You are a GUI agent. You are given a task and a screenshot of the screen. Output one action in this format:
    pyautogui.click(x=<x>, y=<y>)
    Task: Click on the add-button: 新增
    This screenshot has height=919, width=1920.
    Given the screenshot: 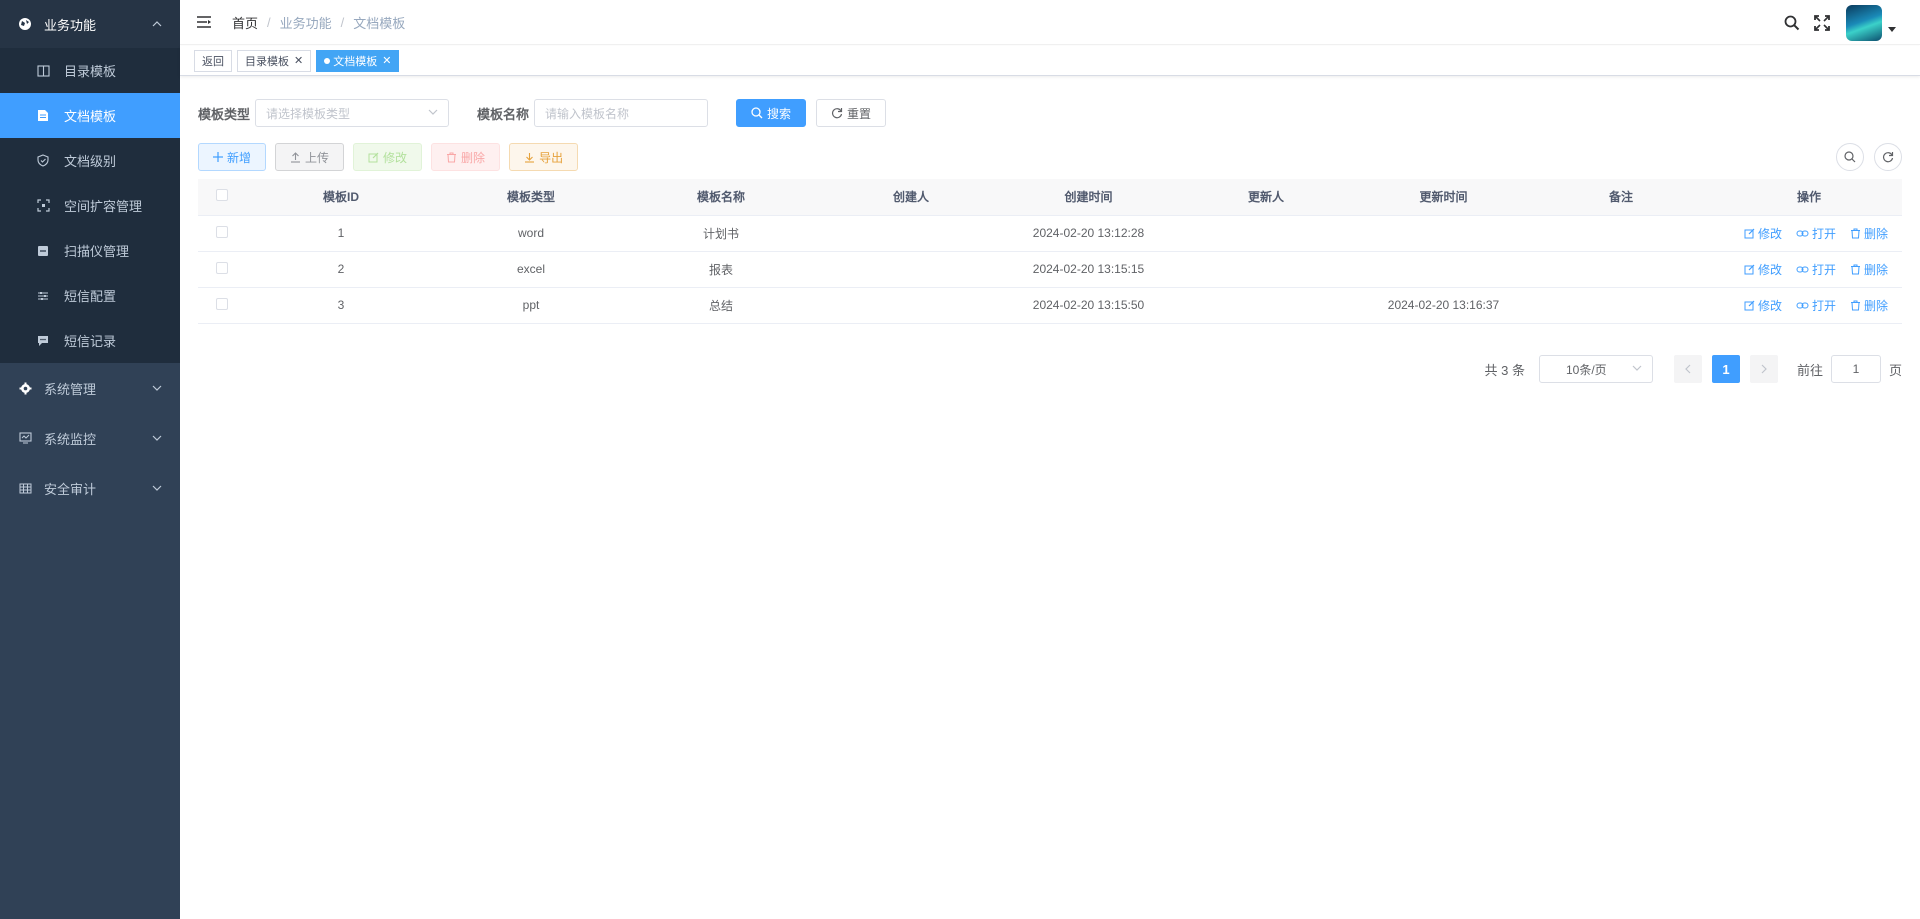 What is the action you would take?
    pyautogui.click(x=232, y=157)
    